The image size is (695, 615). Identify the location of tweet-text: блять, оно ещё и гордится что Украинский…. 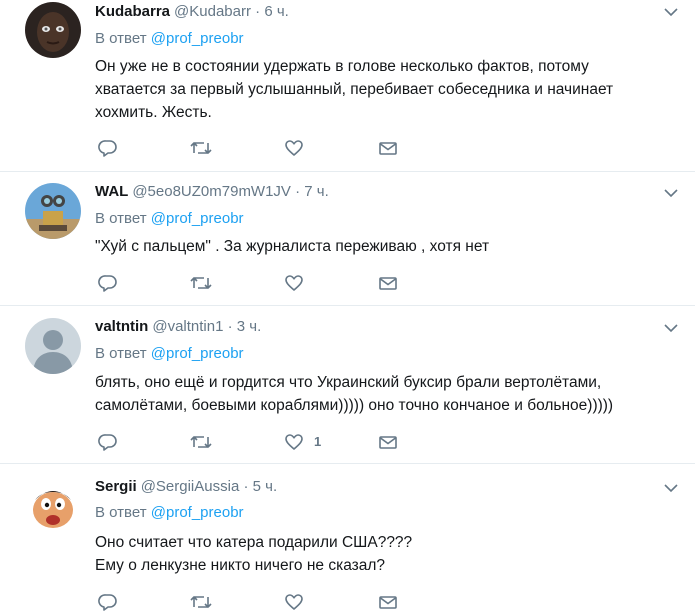
(380, 394).